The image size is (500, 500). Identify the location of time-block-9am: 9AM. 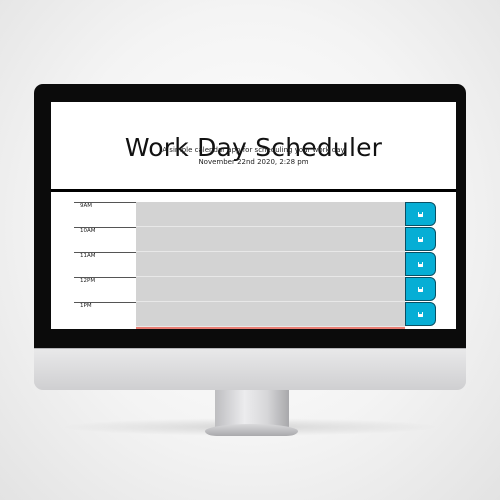
(253, 214).